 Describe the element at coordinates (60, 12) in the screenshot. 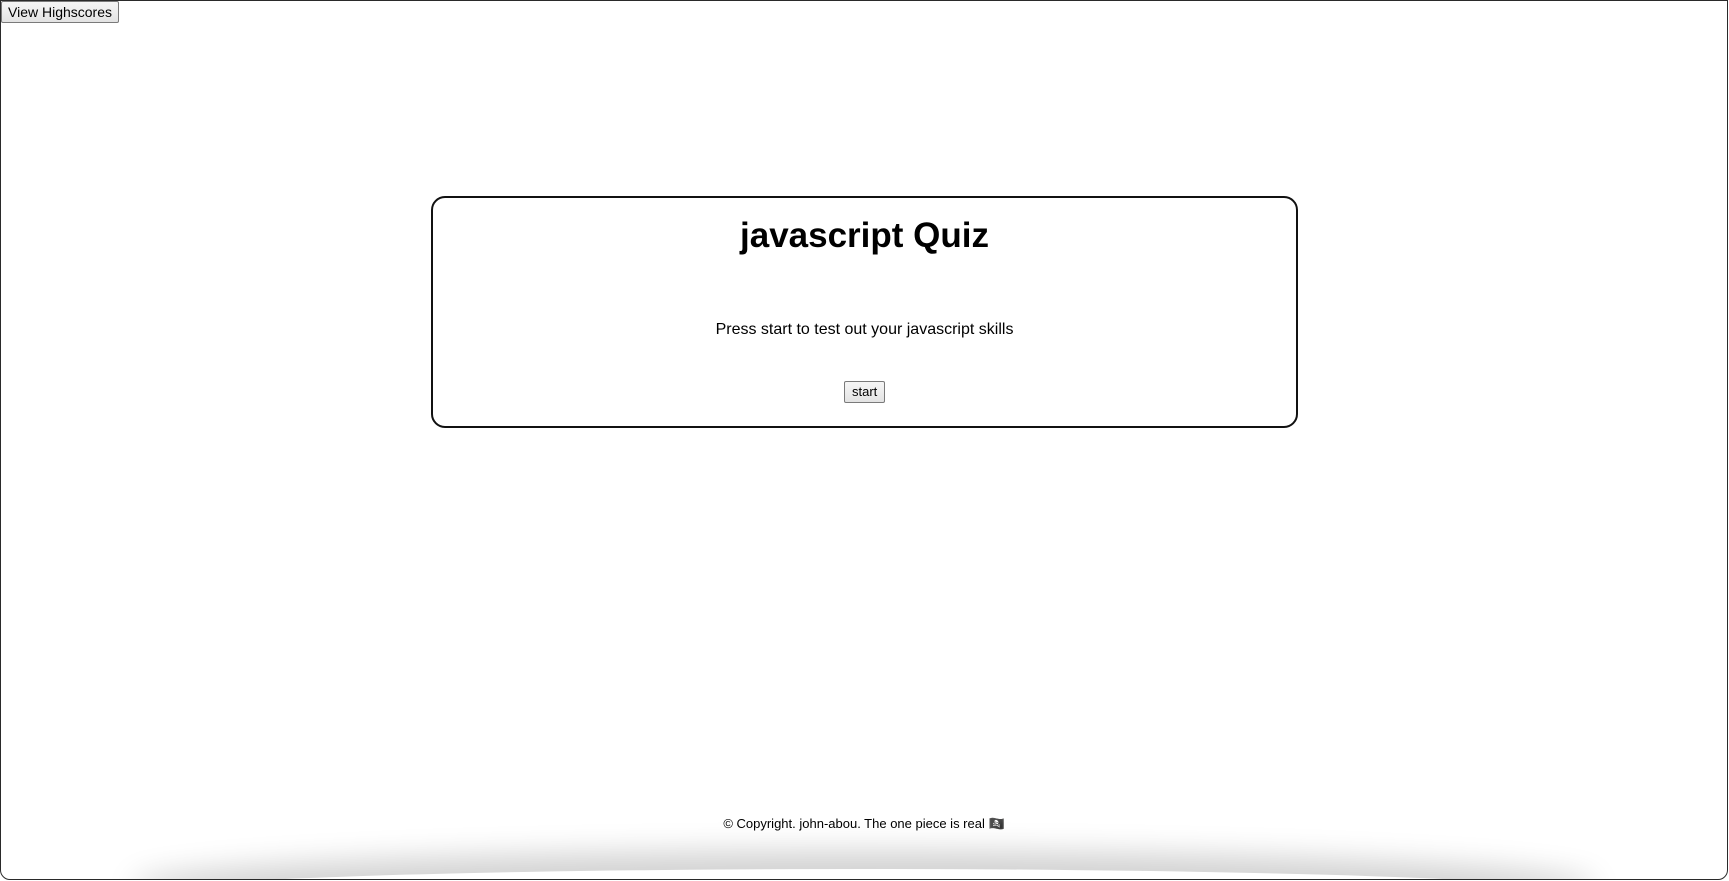

I see `view-highscores-button: View Highscores` at that location.